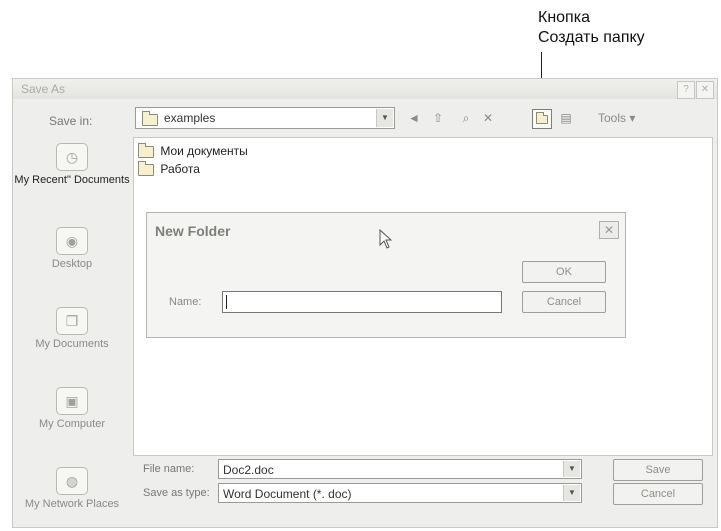  I want to click on my-documents-icon: ❐, so click(72, 321).